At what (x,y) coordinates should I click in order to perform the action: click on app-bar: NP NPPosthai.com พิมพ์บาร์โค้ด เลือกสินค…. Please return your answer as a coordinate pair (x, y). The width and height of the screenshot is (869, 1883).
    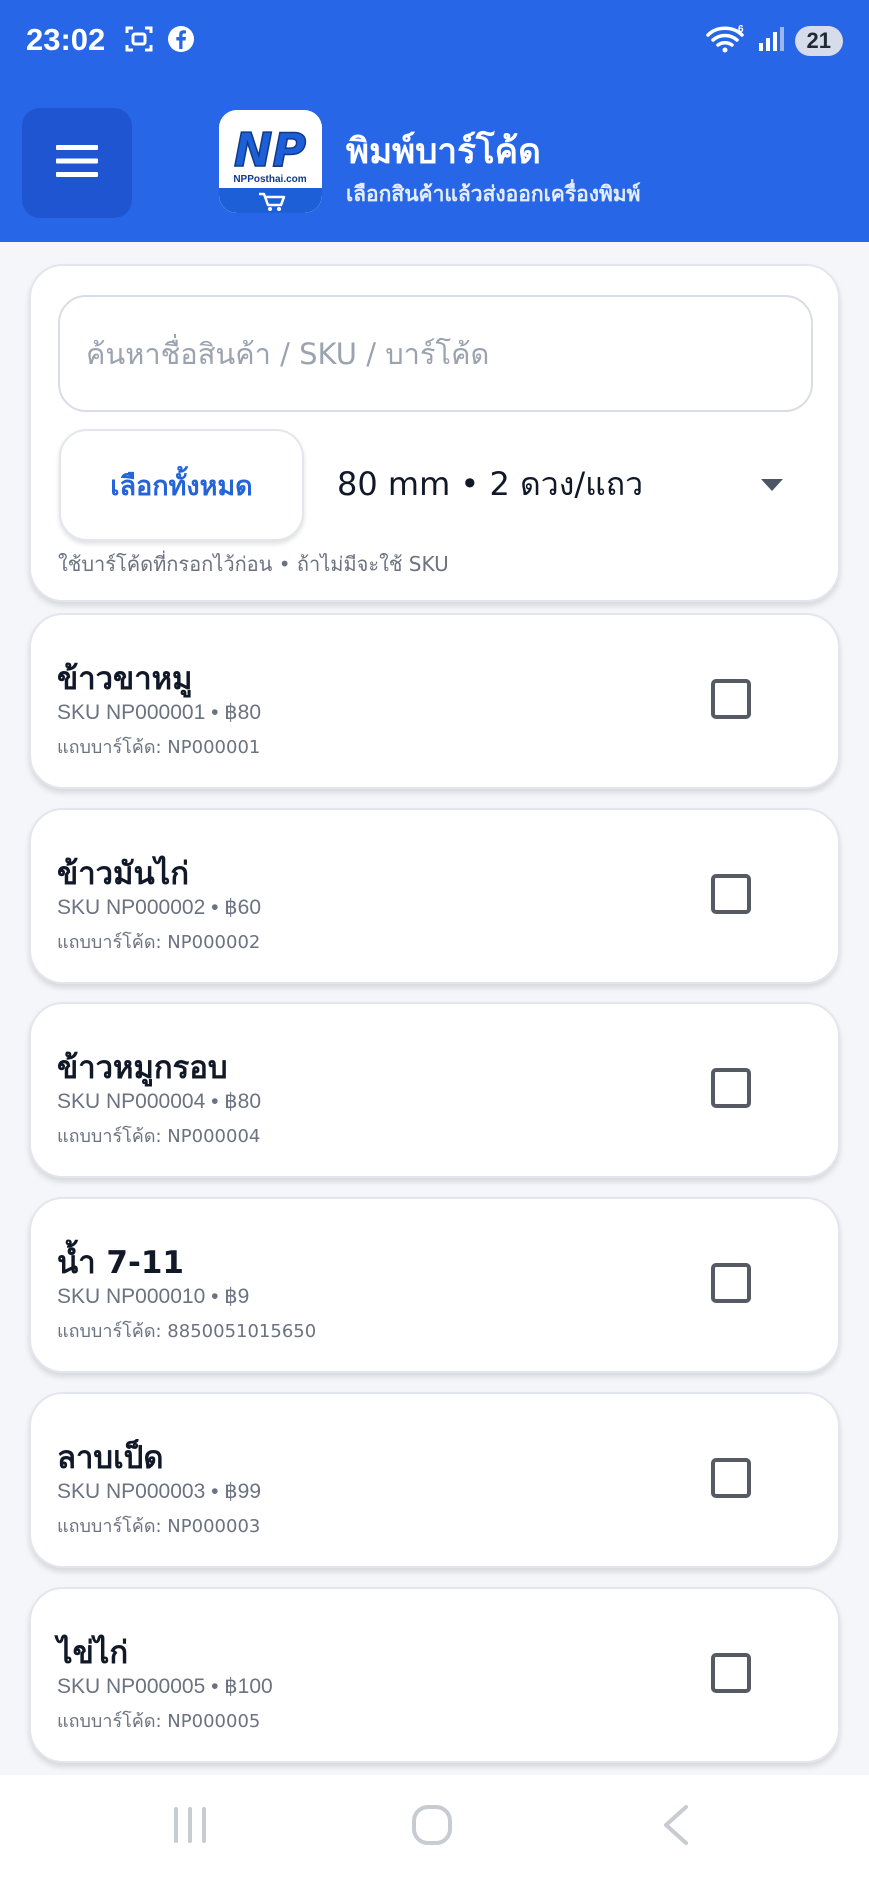
    Looking at the image, I should click on (434, 162).